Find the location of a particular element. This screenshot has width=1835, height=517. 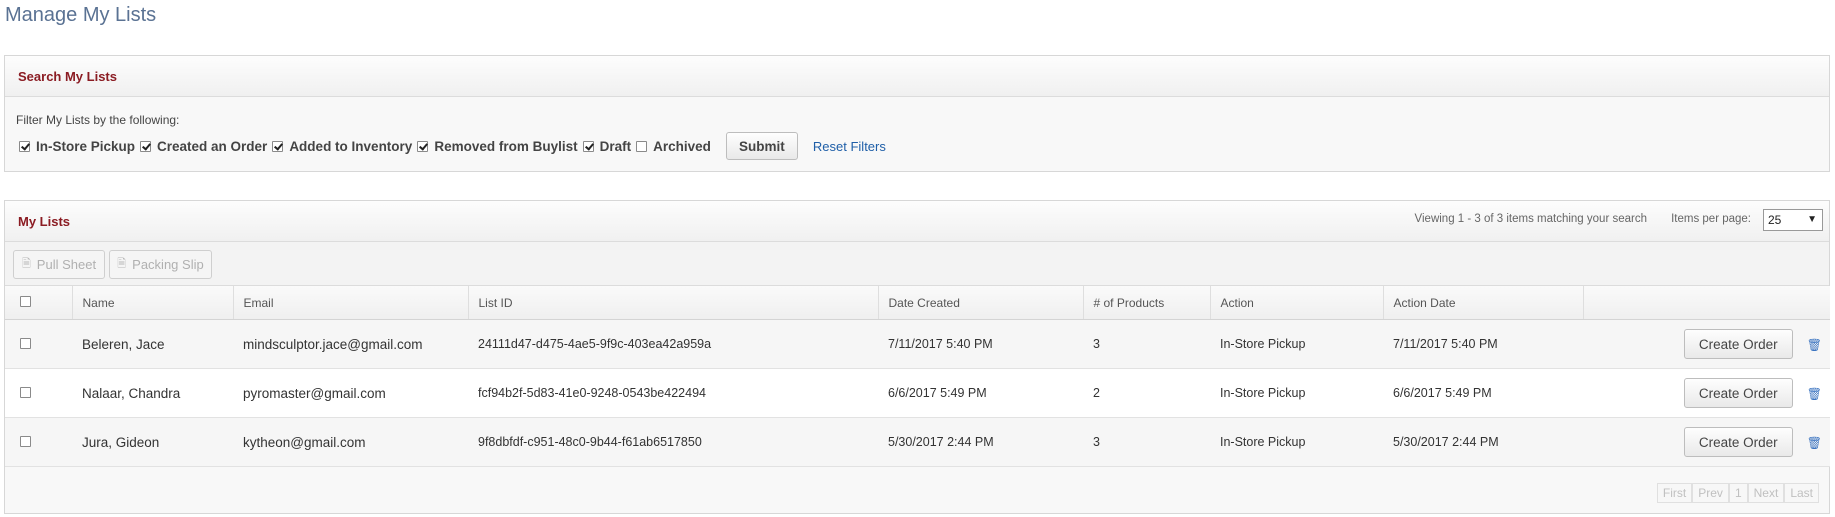

filter-removed-from-buylist: Removed from Buylist is located at coordinates (497, 146).